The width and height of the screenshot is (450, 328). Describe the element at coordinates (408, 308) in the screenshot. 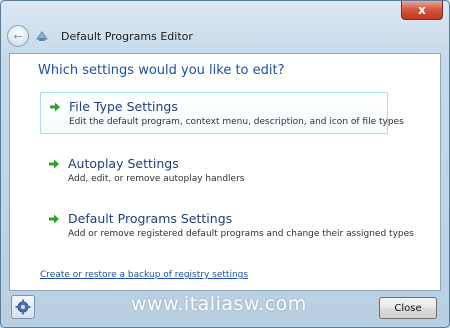

I see `close-button: Close` at that location.